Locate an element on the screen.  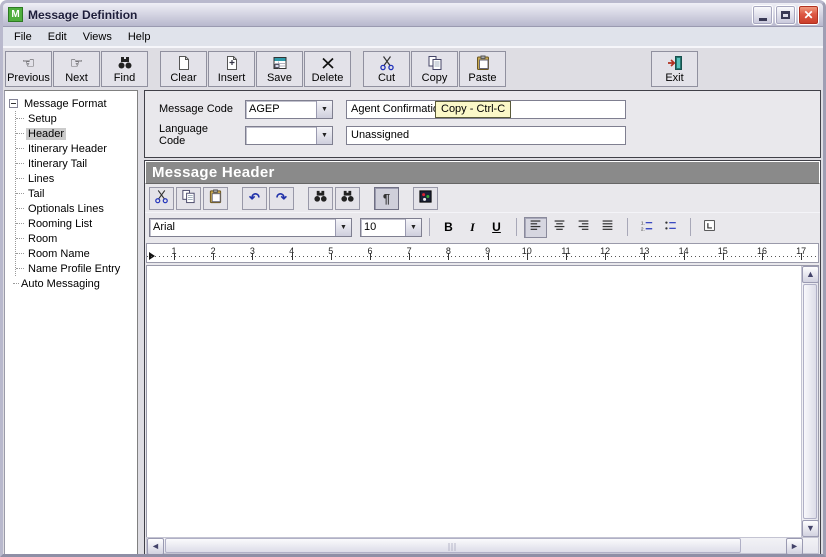
tree-item-room: Room is located at coordinates (75, 238).